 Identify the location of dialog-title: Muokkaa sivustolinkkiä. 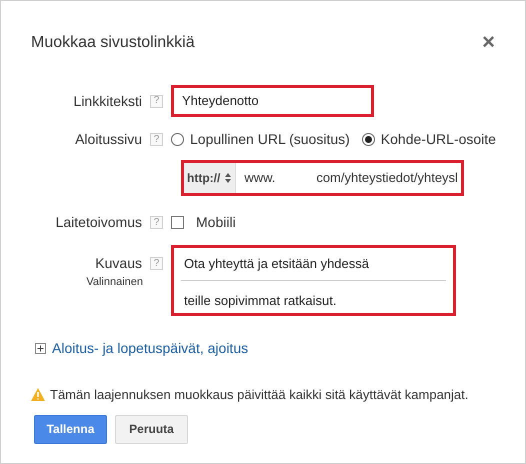
(113, 43).